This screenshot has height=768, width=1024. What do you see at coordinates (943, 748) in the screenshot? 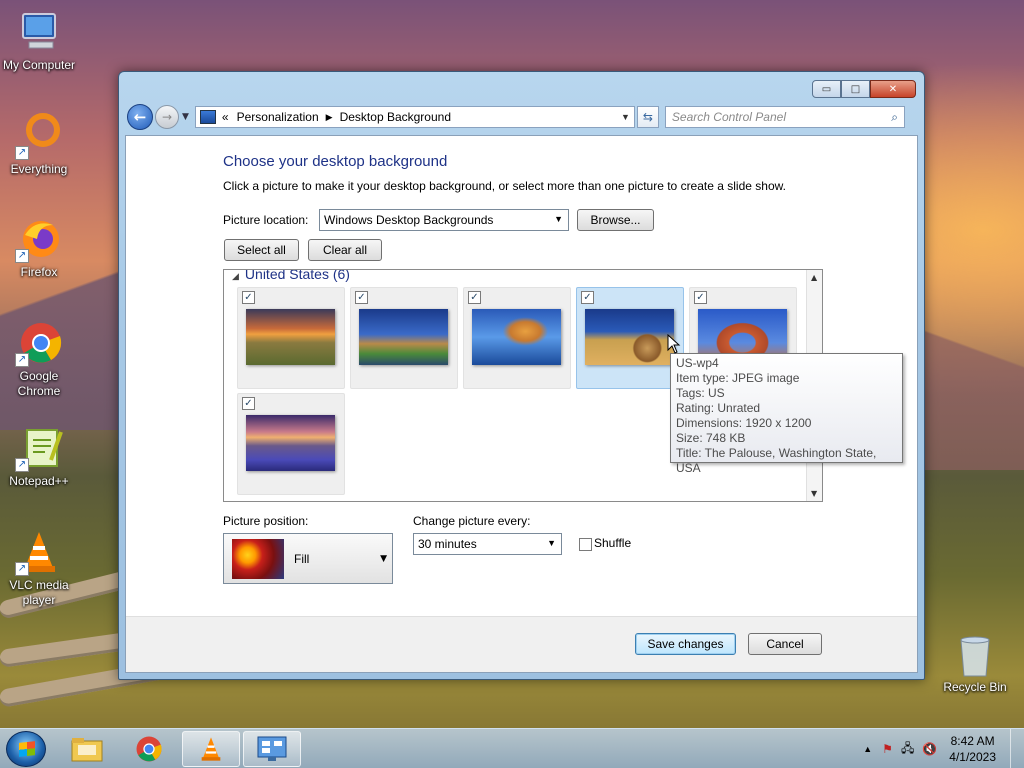
I see `system-tray: ▲ ⚑ 🖧 🔇 8:42 AM 4/1/2023` at bounding box center [943, 748].